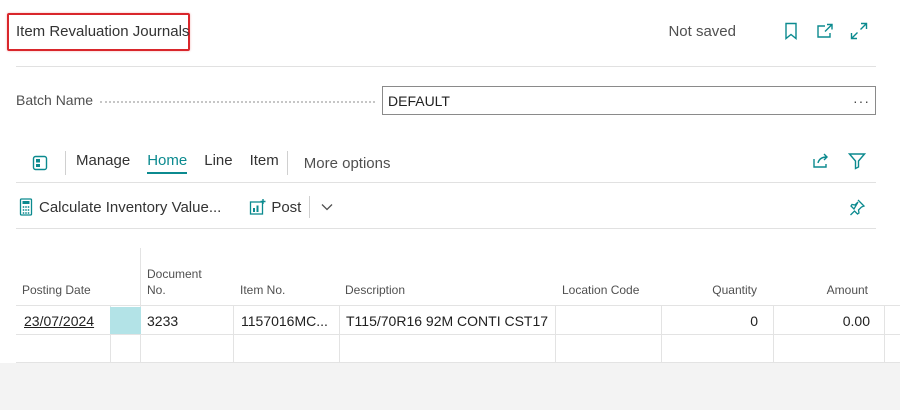 The image size is (900, 410). What do you see at coordinates (450, 348) in the screenshot?
I see `empty-new-row` at bounding box center [450, 348].